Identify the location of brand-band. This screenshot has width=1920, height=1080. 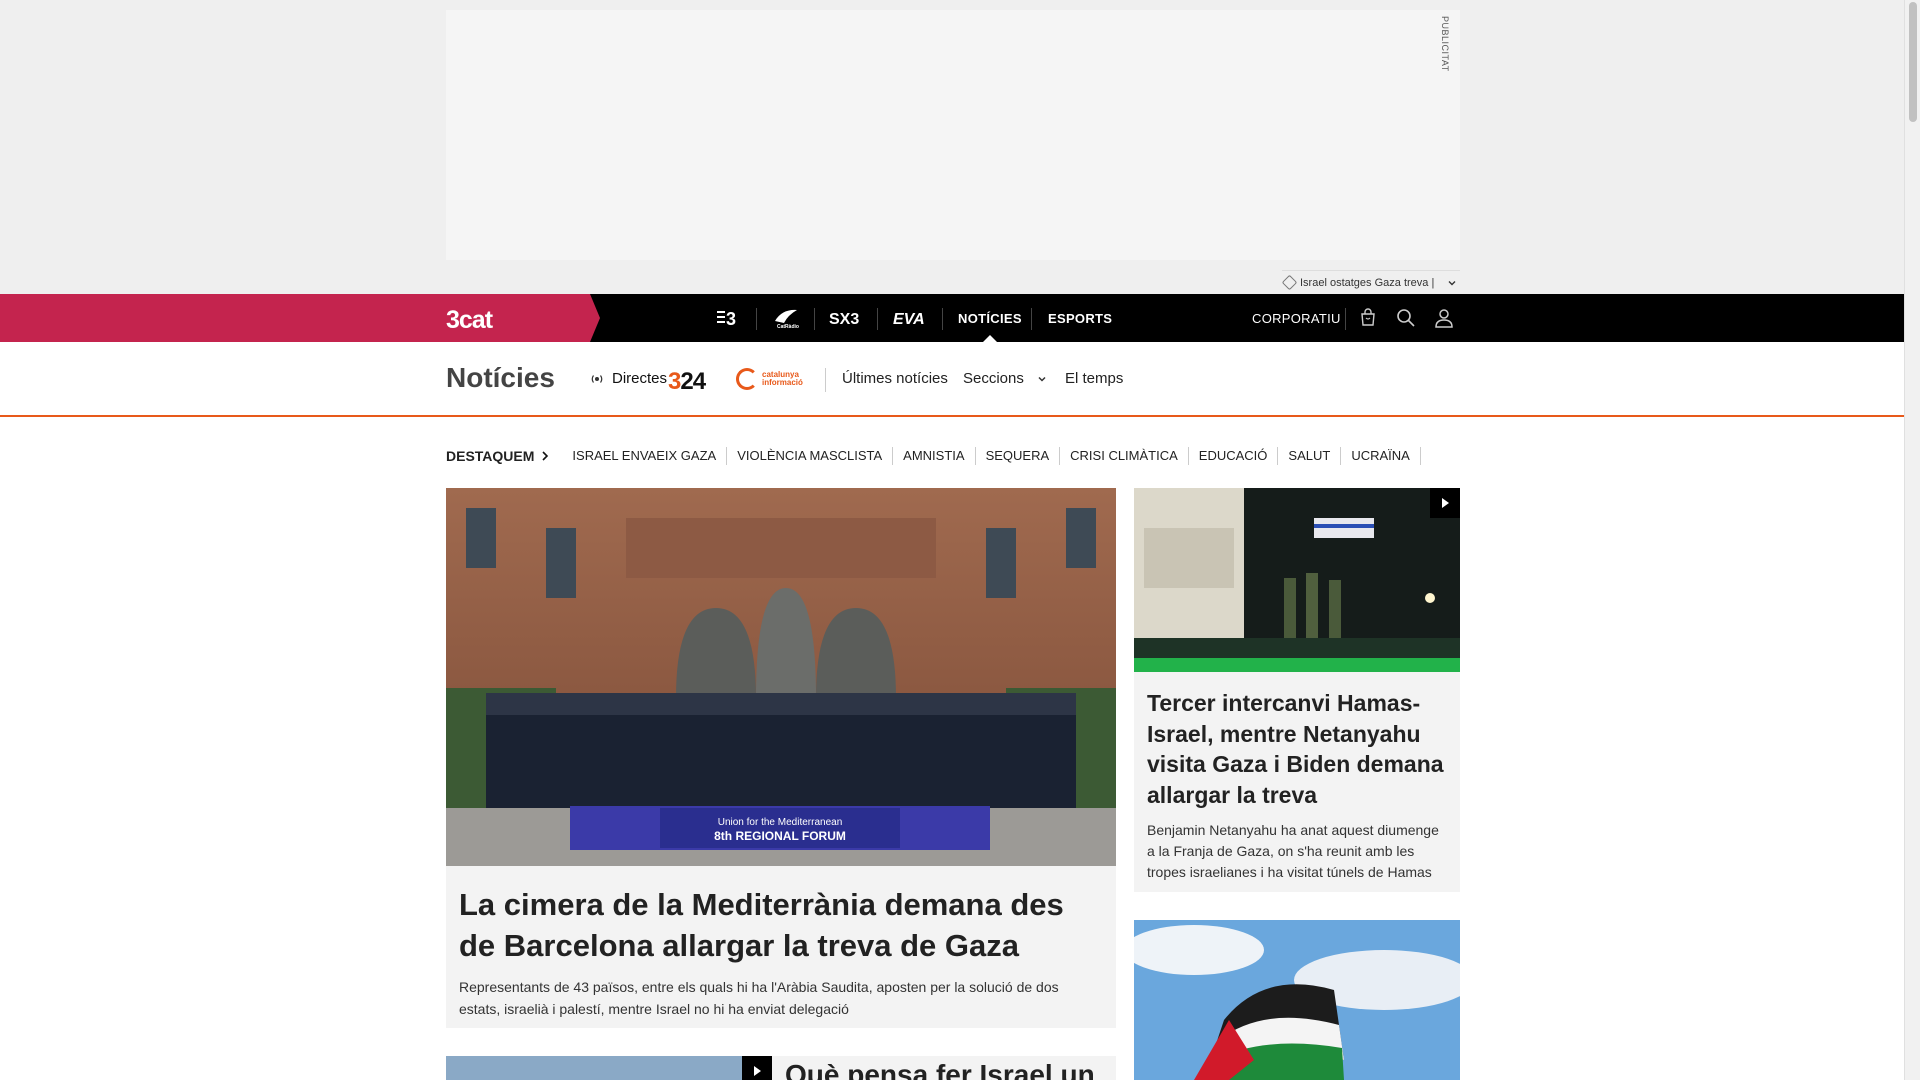
(300, 318).